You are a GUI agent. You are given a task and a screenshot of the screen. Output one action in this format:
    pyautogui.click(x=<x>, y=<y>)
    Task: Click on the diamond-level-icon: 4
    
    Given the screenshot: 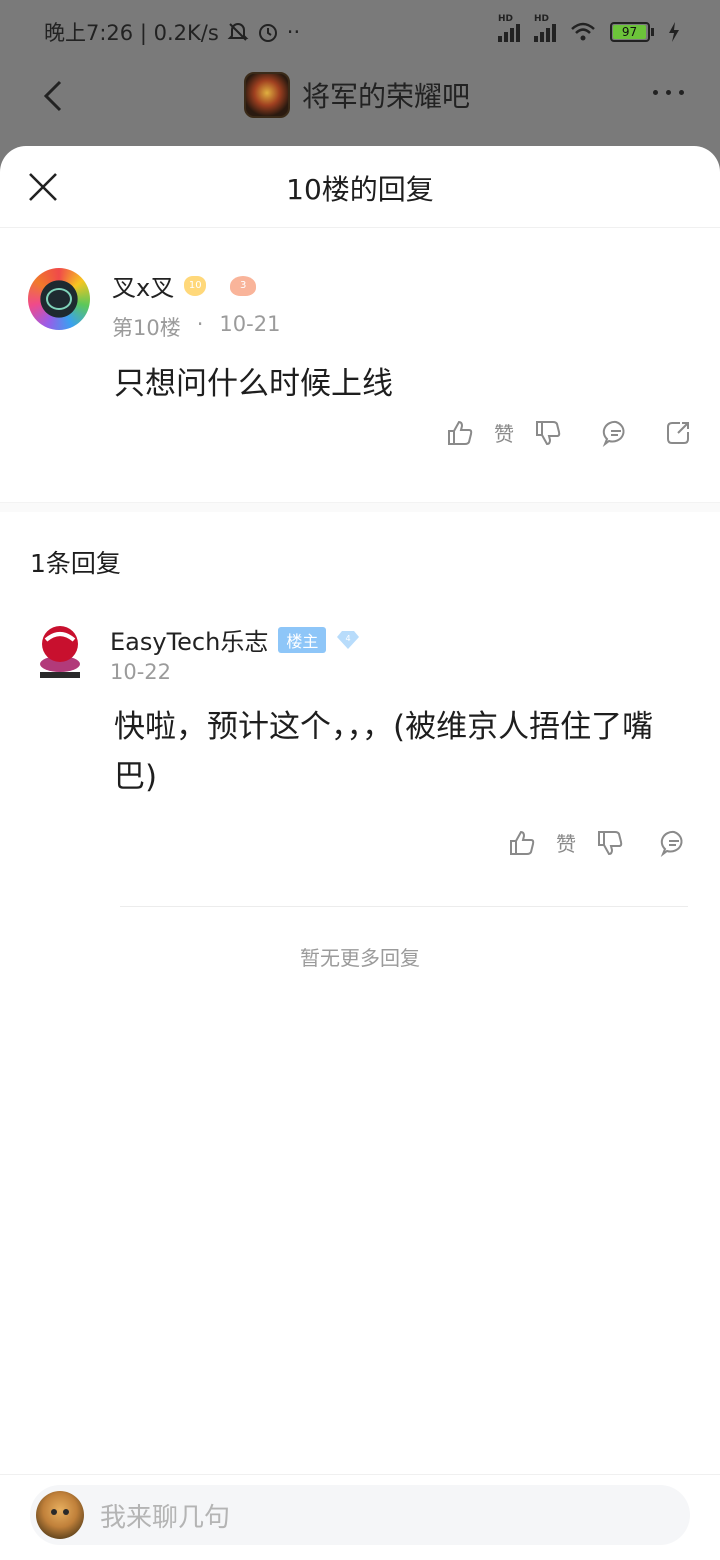 What is the action you would take?
    pyautogui.click(x=348, y=639)
    